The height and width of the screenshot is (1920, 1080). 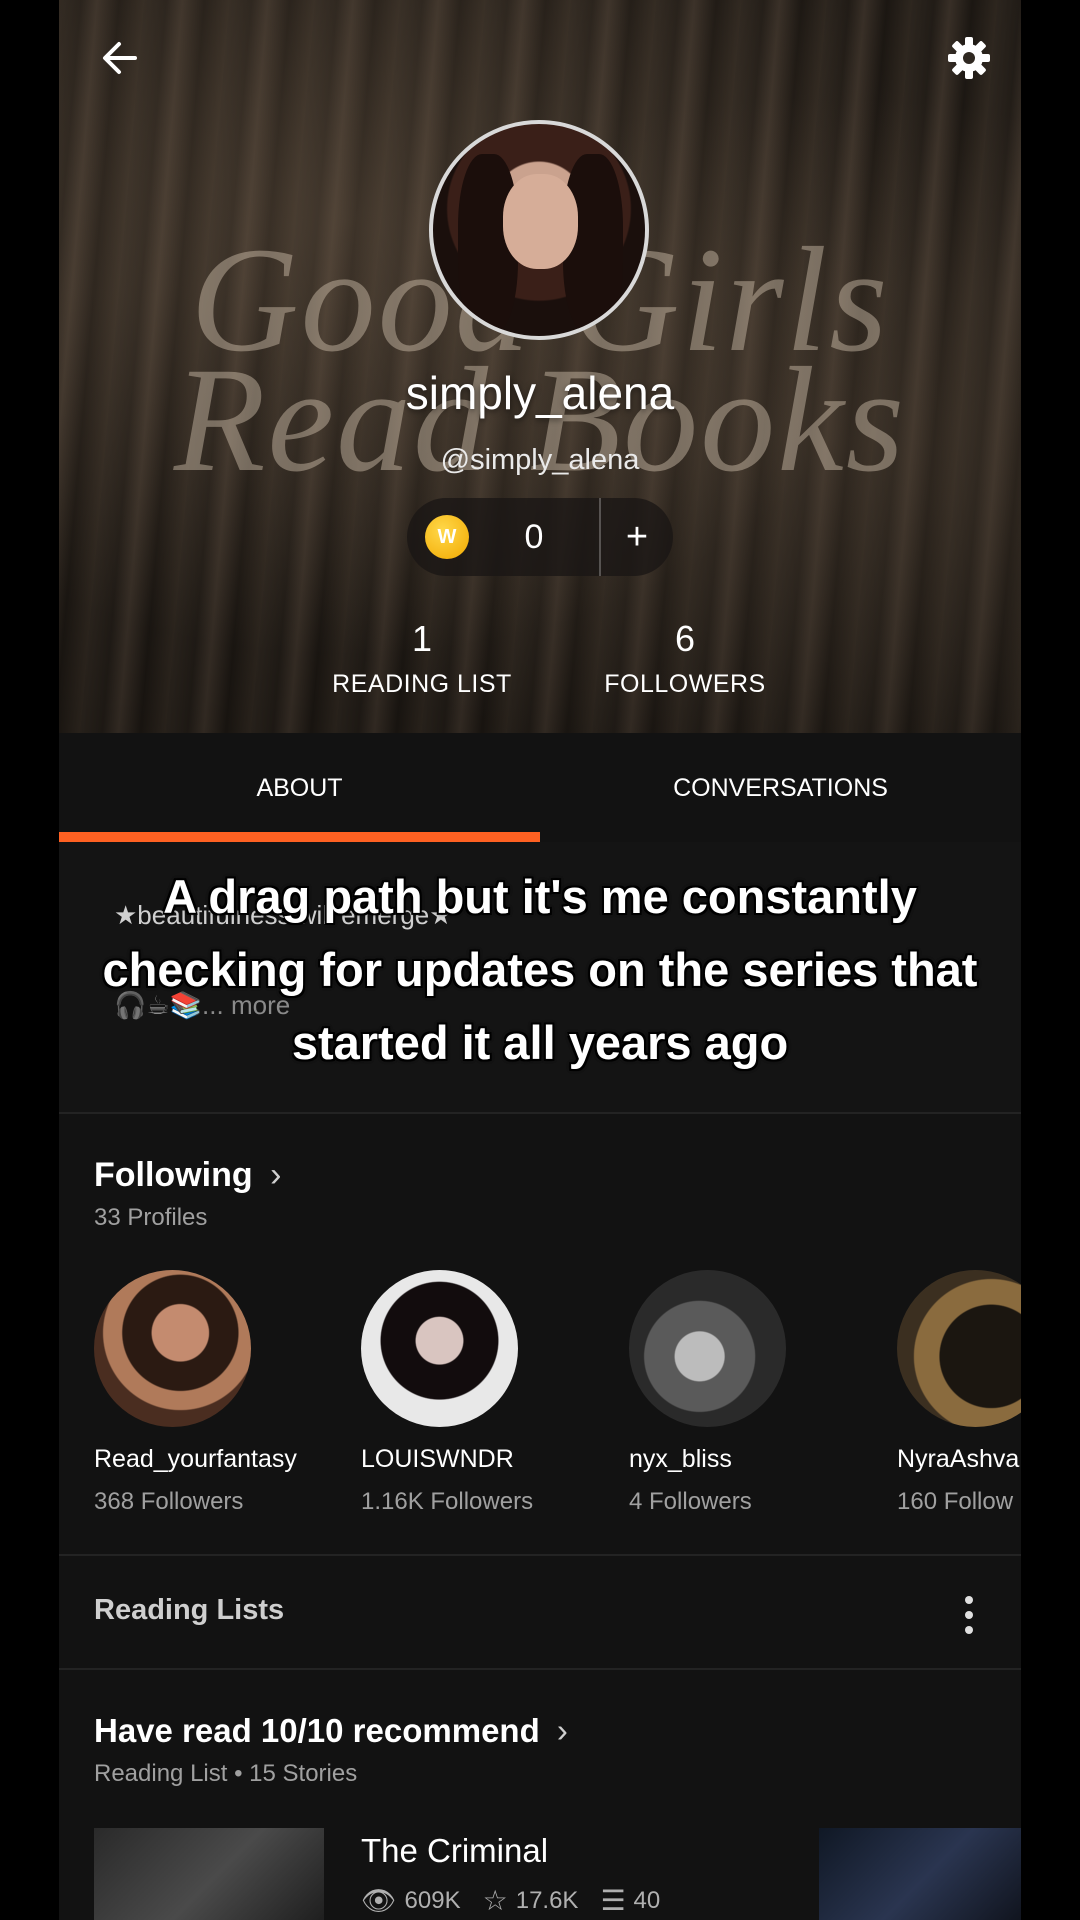 What do you see at coordinates (422, 638) in the screenshot?
I see `stat-reading-list-count: 1` at bounding box center [422, 638].